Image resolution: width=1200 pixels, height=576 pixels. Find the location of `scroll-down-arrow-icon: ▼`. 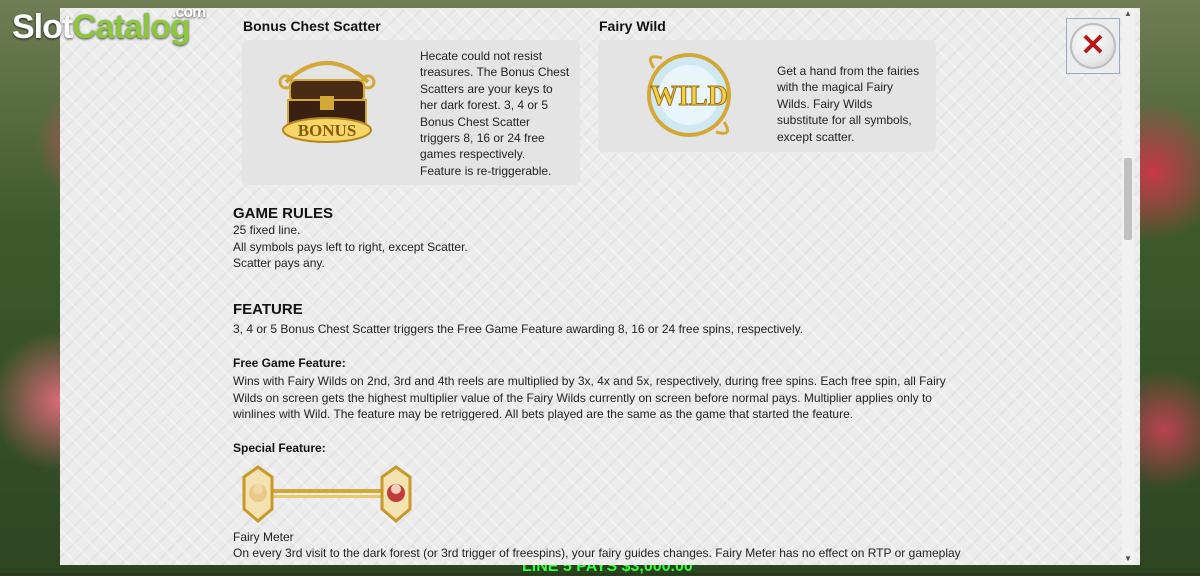

scroll-down-arrow-icon: ▼ is located at coordinates (1128, 559).